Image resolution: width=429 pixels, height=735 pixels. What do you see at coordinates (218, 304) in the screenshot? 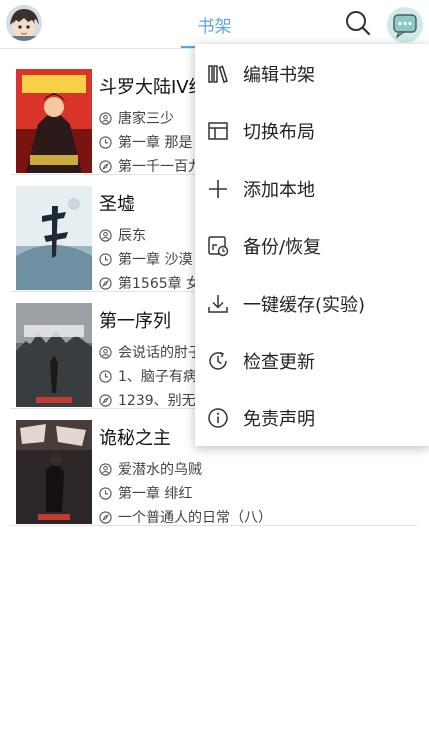
I see `download-icon` at bounding box center [218, 304].